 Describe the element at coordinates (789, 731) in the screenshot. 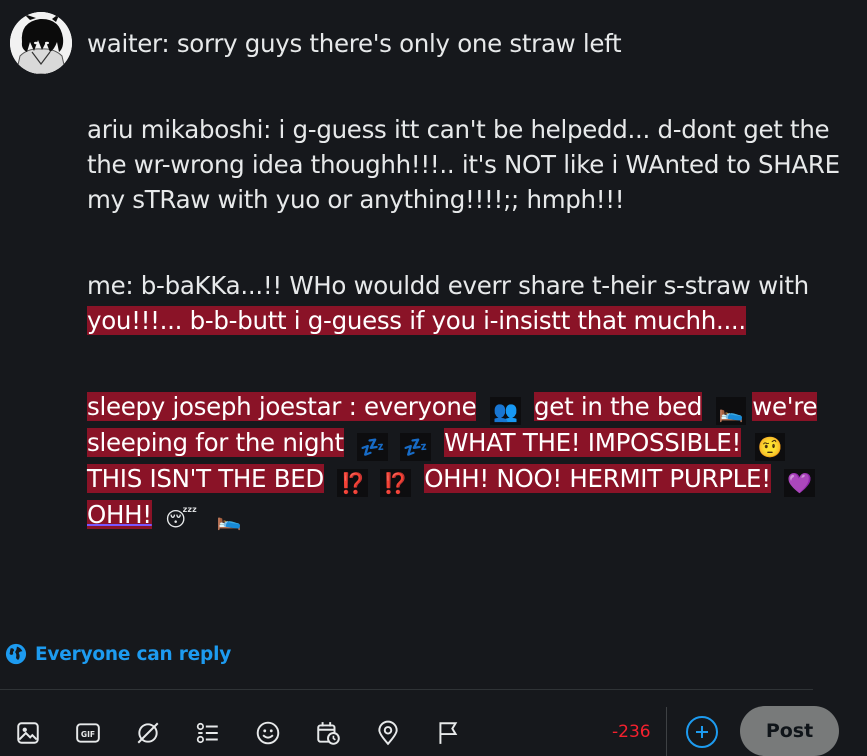

I see `post-button: Post` at that location.